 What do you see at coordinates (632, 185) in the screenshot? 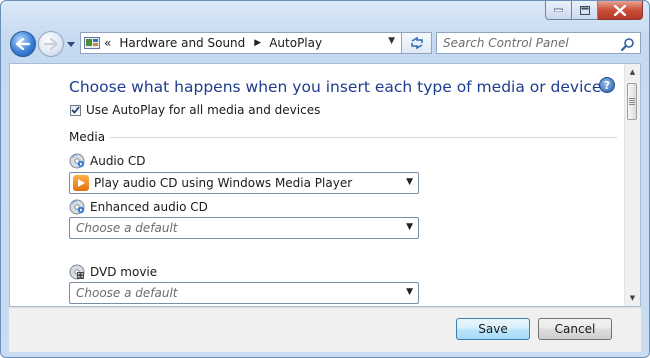
I see `vertical-scrollbar: ▲ ▼` at bounding box center [632, 185].